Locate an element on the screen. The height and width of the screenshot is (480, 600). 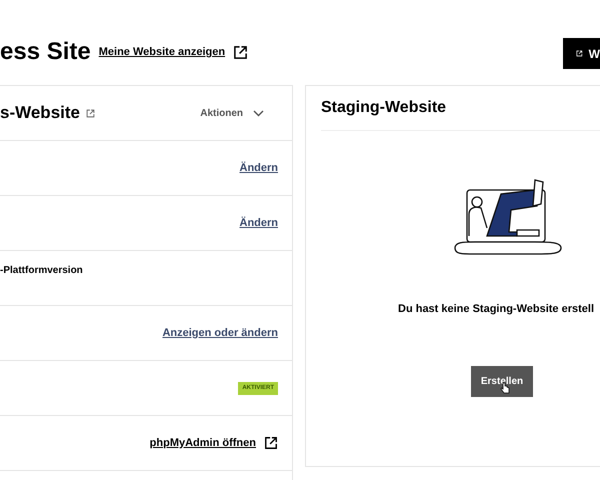
actions-dropdown: Aktionen is located at coordinates (232, 113).